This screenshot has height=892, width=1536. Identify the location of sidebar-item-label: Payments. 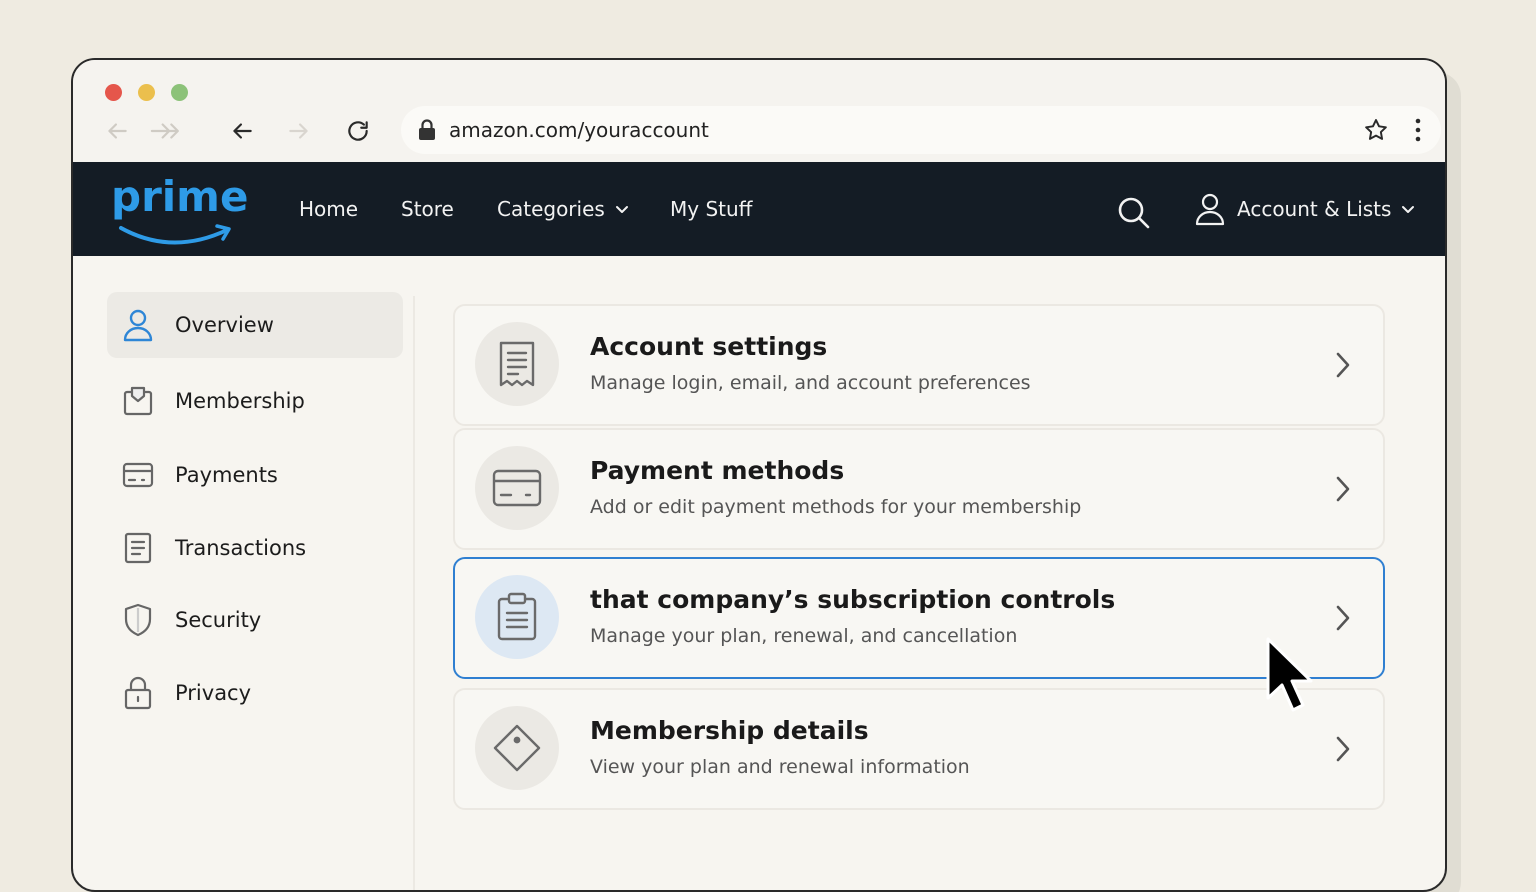
(226, 475).